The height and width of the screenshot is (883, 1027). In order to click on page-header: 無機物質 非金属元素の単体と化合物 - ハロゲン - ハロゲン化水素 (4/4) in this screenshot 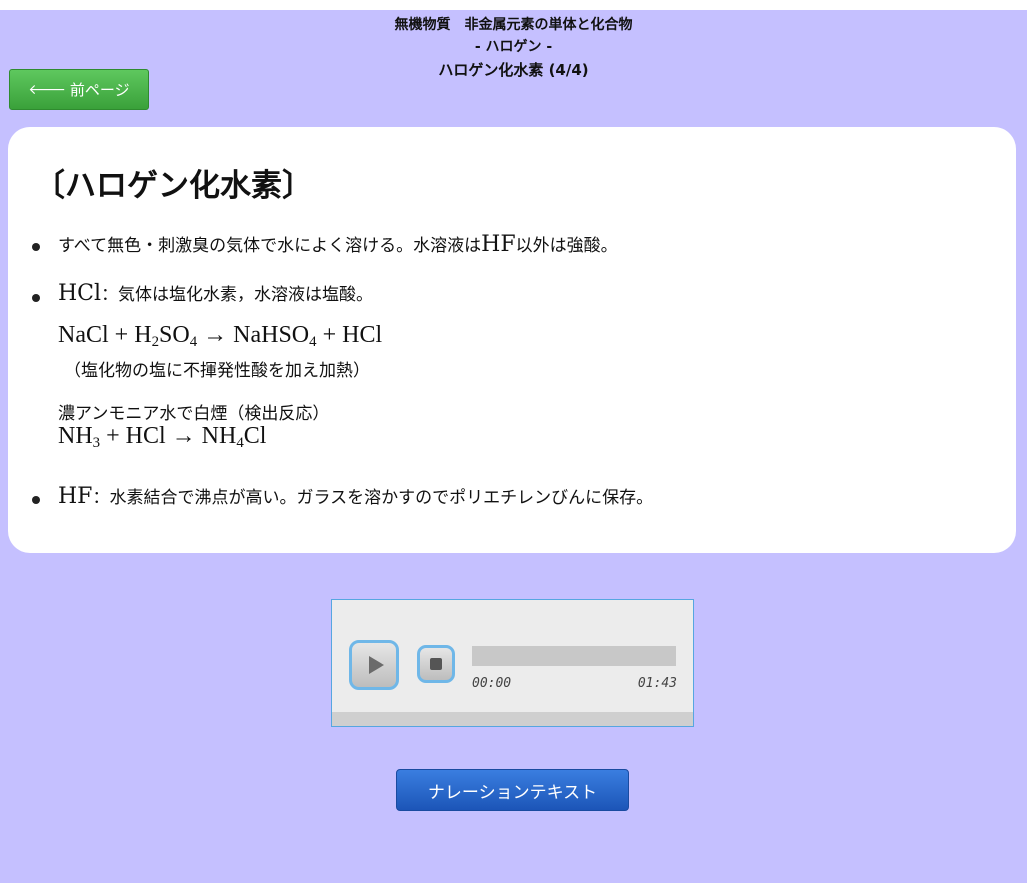, I will do `click(513, 48)`.